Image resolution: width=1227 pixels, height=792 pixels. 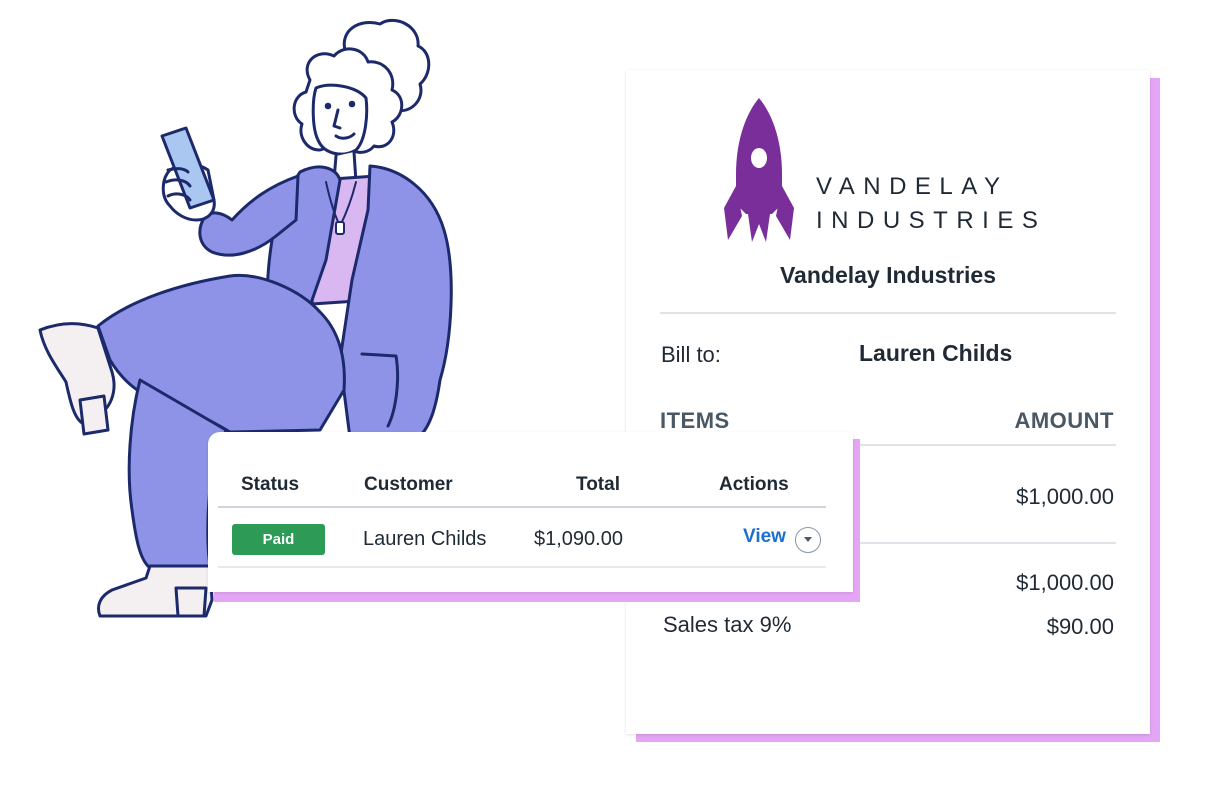 I want to click on bill-to-name: Lauren Childs, so click(x=936, y=353).